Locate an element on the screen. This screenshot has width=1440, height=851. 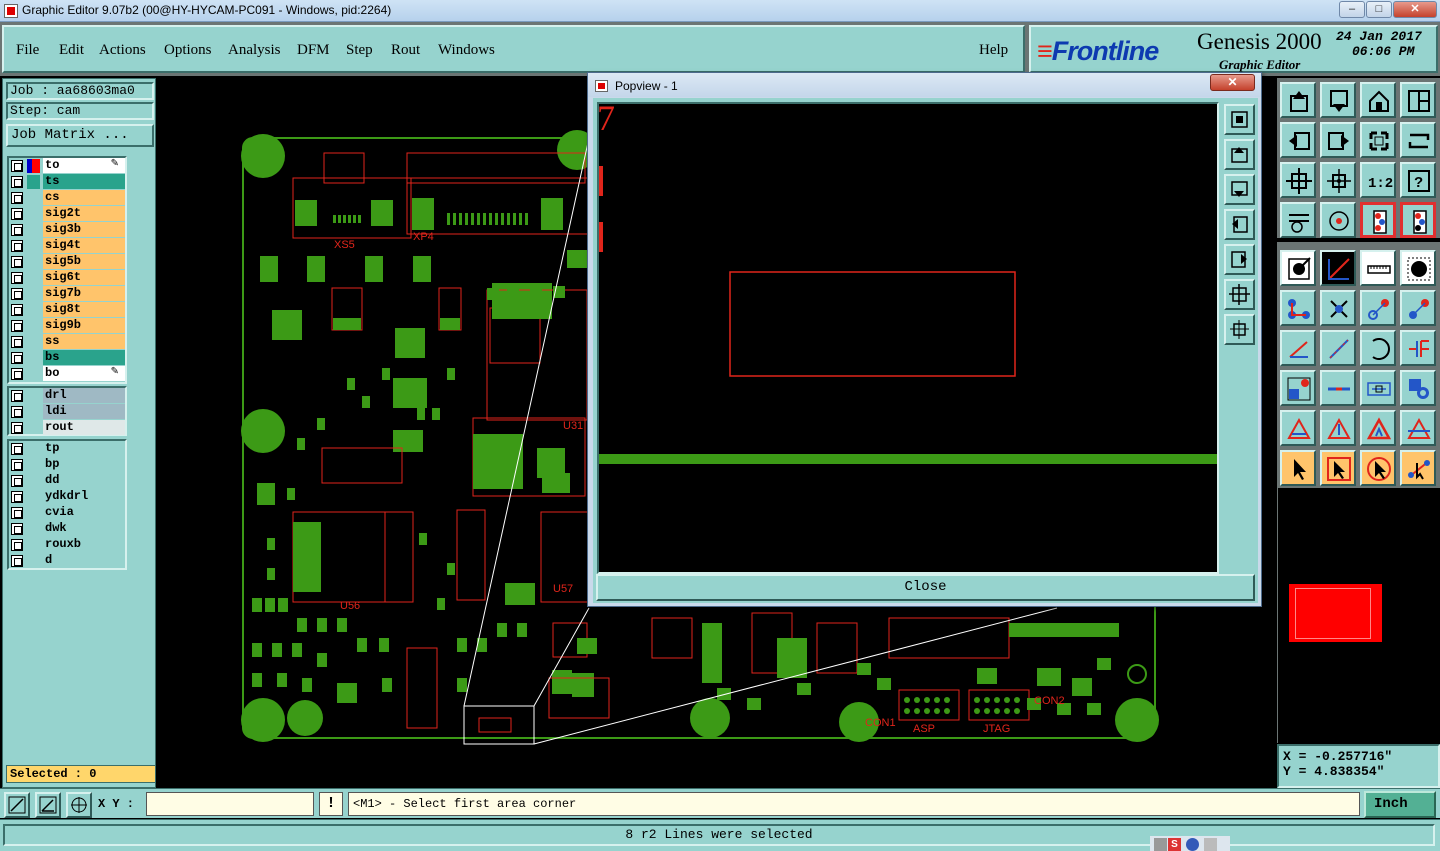
menu-windows: Windows is located at coordinates (466, 50).